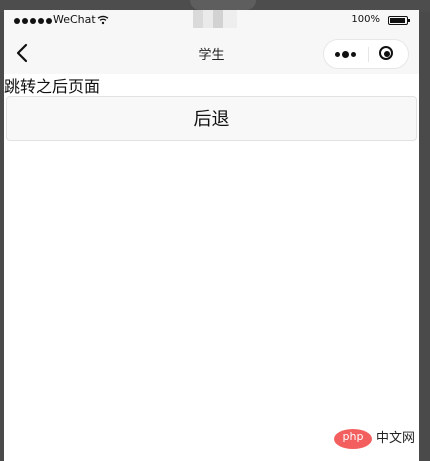 The width and height of the screenshot is (430, 461). I want to click on camera-notch, so click(223, 5).